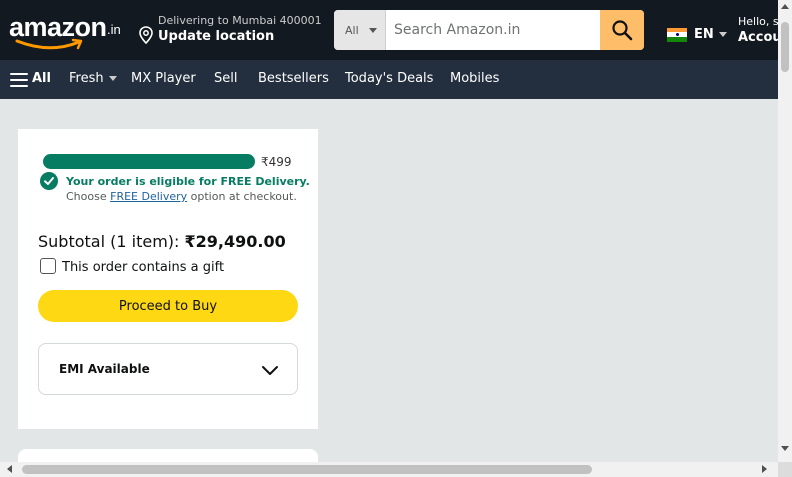 The image size is (792, 477). I want to click on subtotal-label: Subtotal (1 item):, so click(109, 241).